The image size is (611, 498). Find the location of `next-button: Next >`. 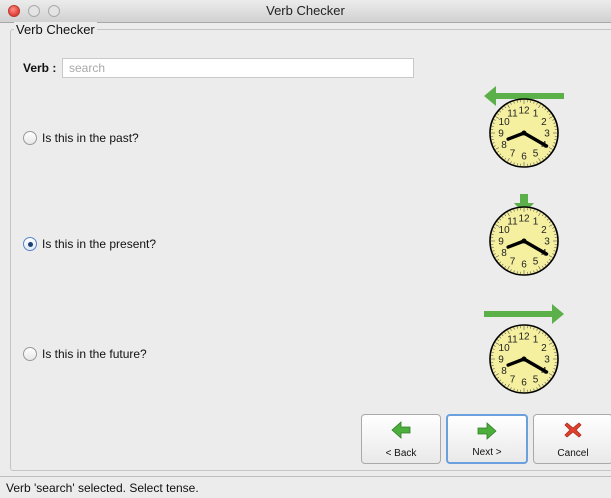

next-button: Next > is located at coordinates (487, 439).